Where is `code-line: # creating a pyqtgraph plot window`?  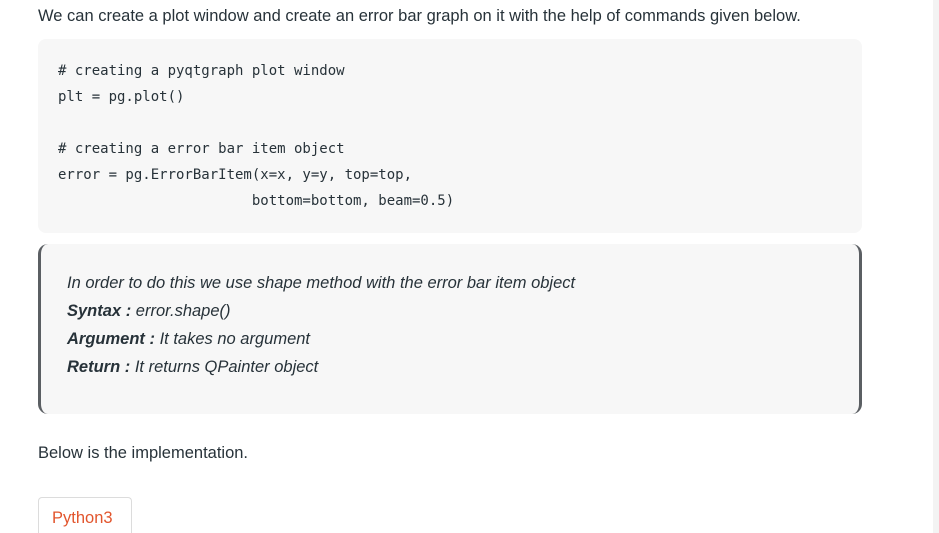
code-line: # creating a pyqtgraph plot window is located at coordinates (201, 71).